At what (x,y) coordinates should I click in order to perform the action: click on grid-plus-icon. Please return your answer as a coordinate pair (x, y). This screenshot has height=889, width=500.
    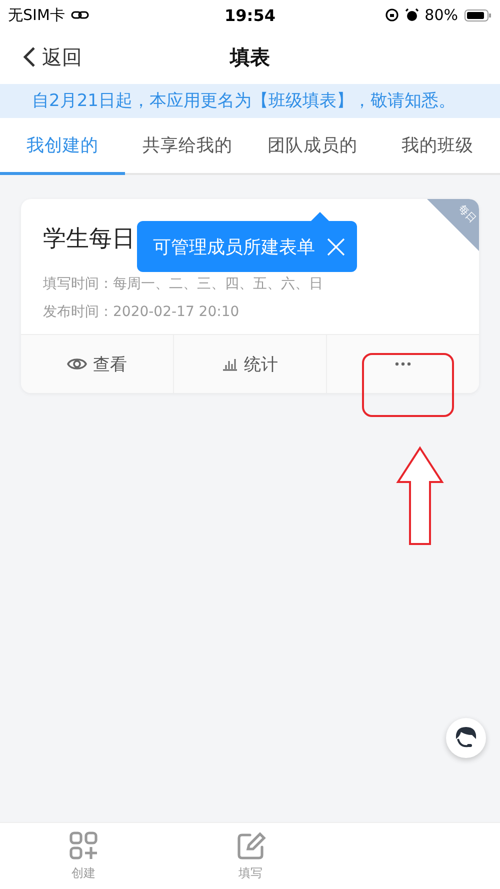
    Looking at the image, I should click on (83, 845).